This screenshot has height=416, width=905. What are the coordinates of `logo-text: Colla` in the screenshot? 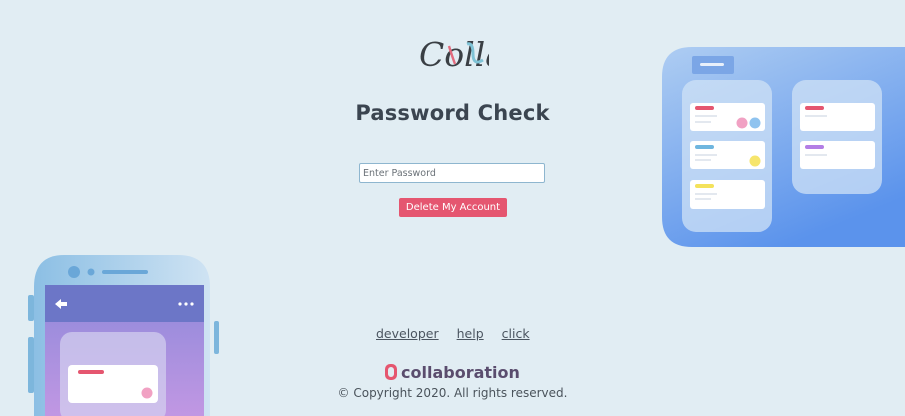 It's located at (454, 54).